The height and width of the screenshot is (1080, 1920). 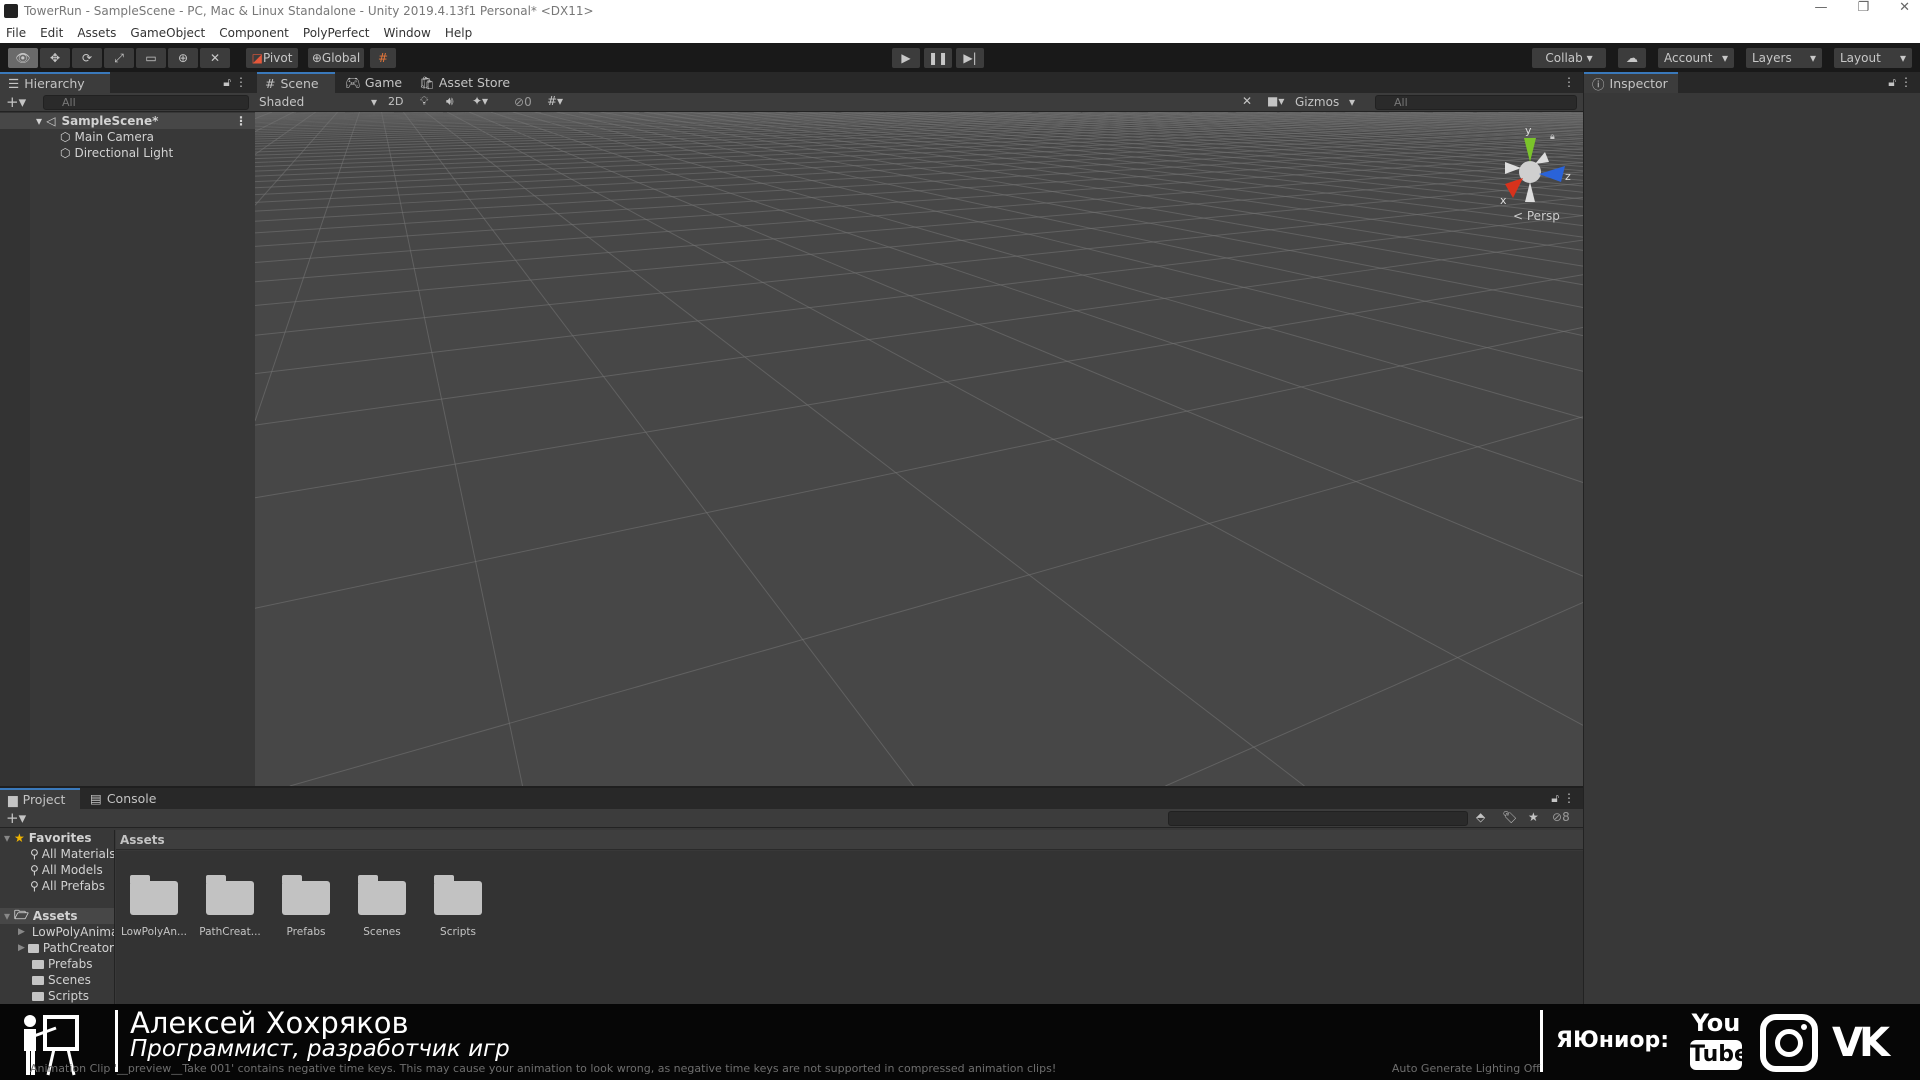 What do you see at coordinates (450, 101) in the screenshot?
I see `audio-icon: 🔊︎` at bounding box center [450, 101].